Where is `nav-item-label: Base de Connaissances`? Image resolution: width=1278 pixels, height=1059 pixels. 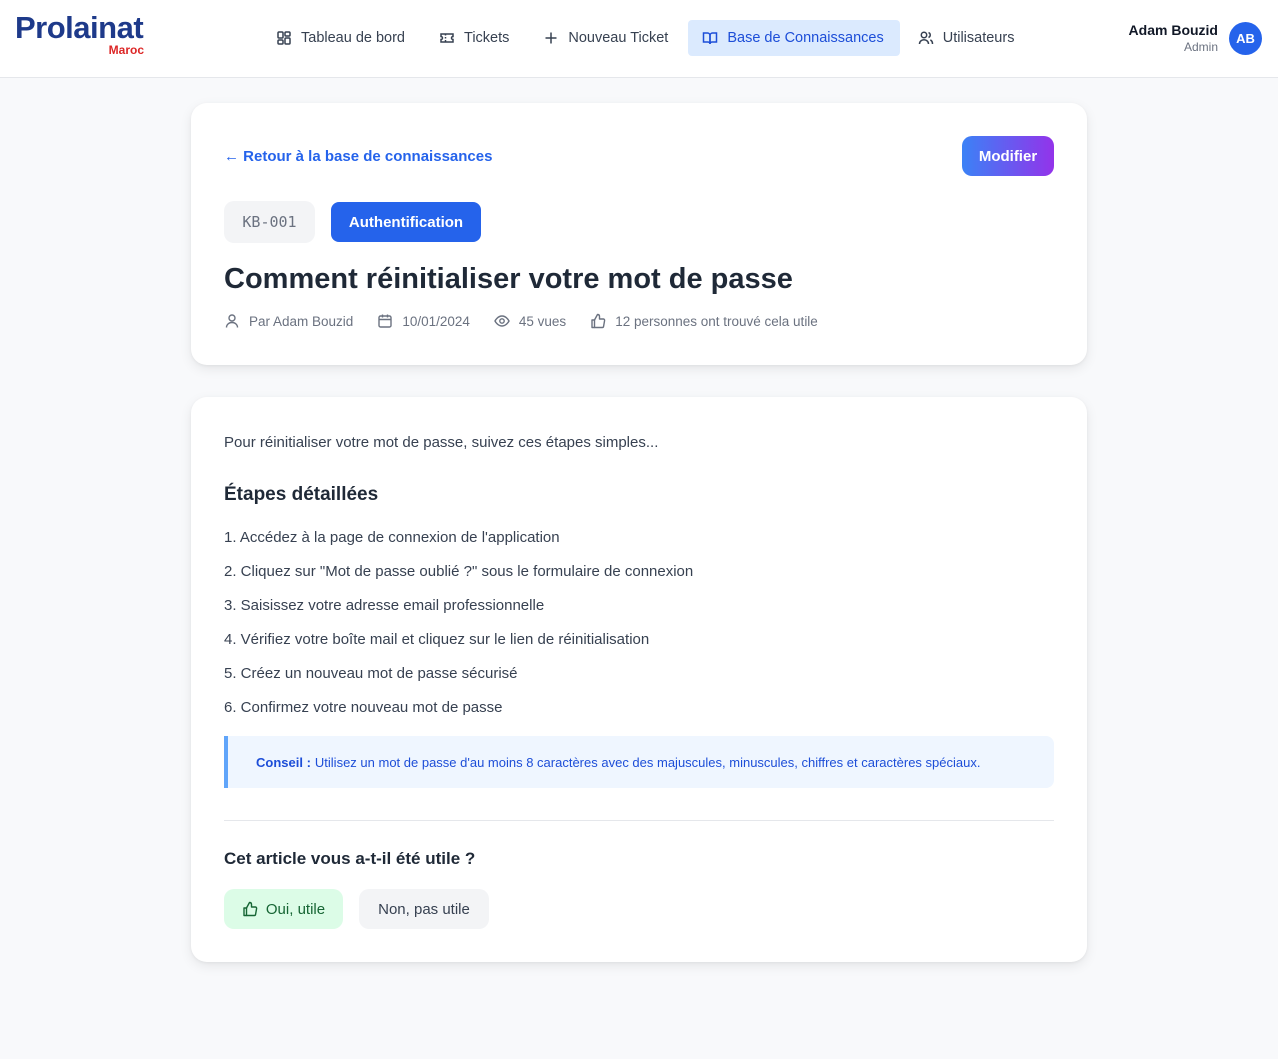 nav-item-label: Base de Connaissances is located at coordinates (805, 38).